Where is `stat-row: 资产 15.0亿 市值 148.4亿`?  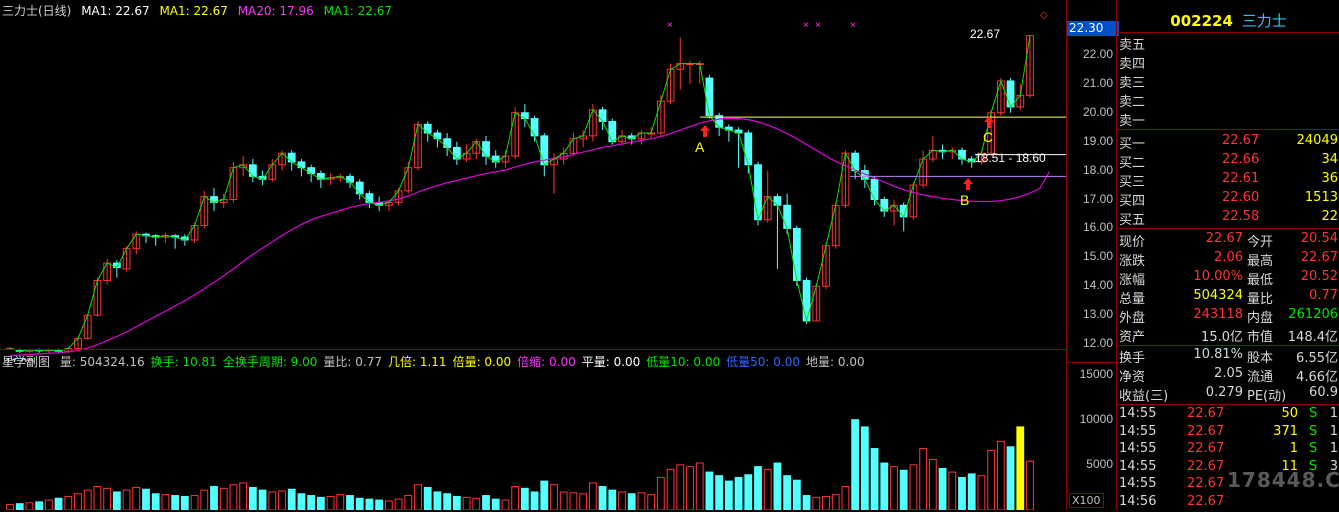 stat-row: 资产 15.0亿 市值 148.4亿 is located at coordinates (1228, 335).